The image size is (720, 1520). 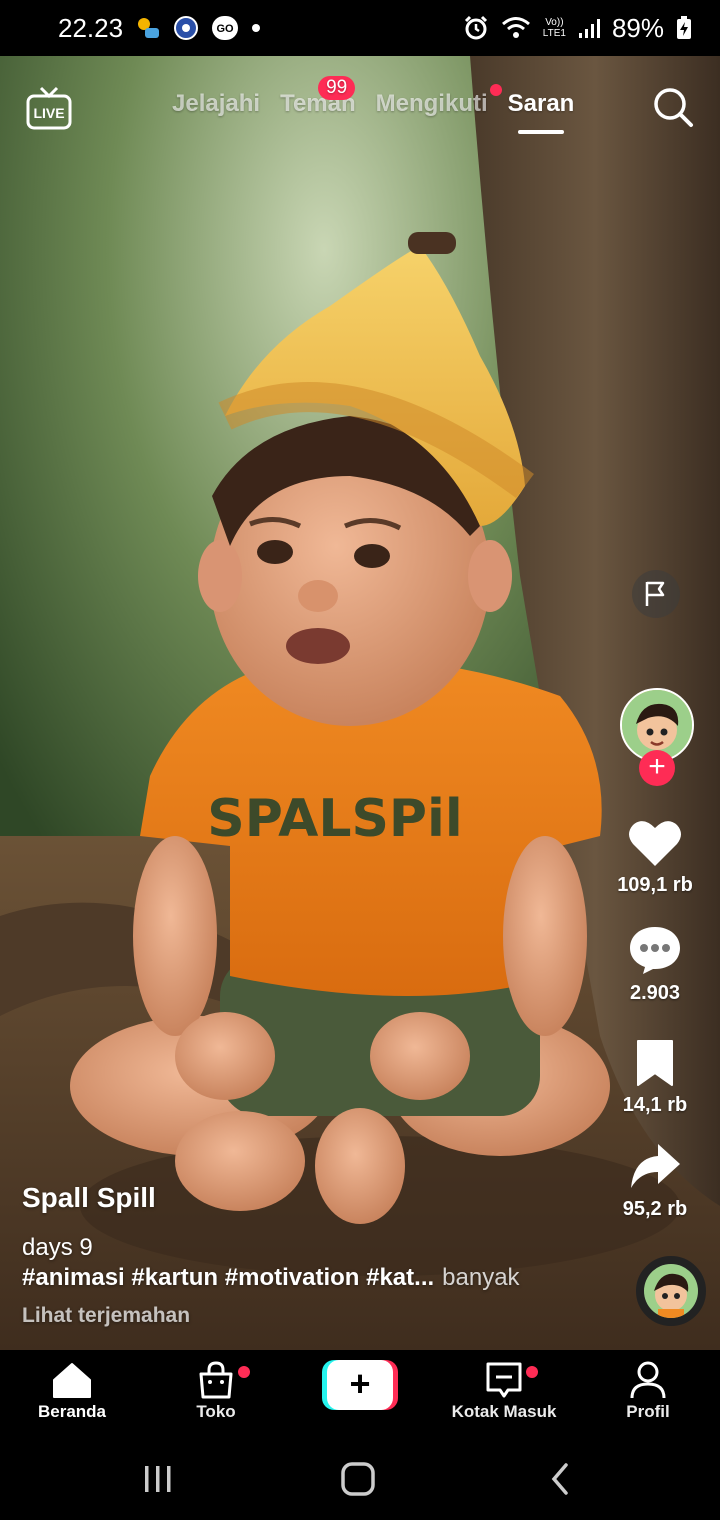 I want to click on flag-icon, so click(x=655, y=593).